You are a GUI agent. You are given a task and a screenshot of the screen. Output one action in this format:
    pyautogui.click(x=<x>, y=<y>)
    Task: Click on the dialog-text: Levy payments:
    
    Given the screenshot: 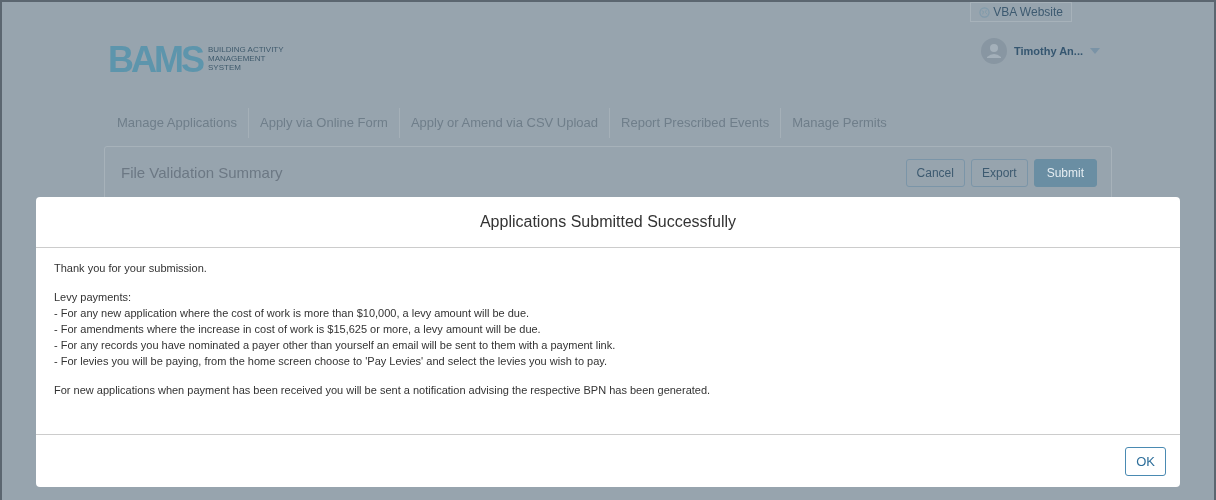 What is the action you would take?
    pyautogui.click(x=93, y=297)
    